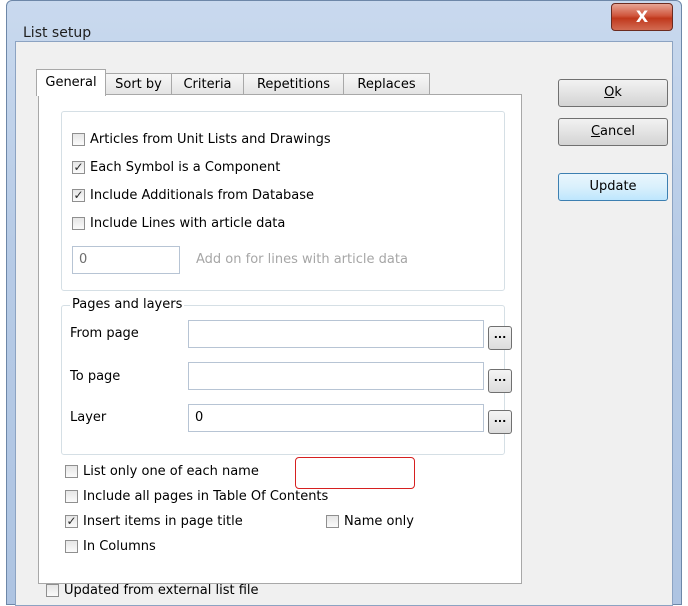  What do you see at coordinates (336, 376) in the screenshot?
I see `to-page-input` at bounding box center [336, 376].